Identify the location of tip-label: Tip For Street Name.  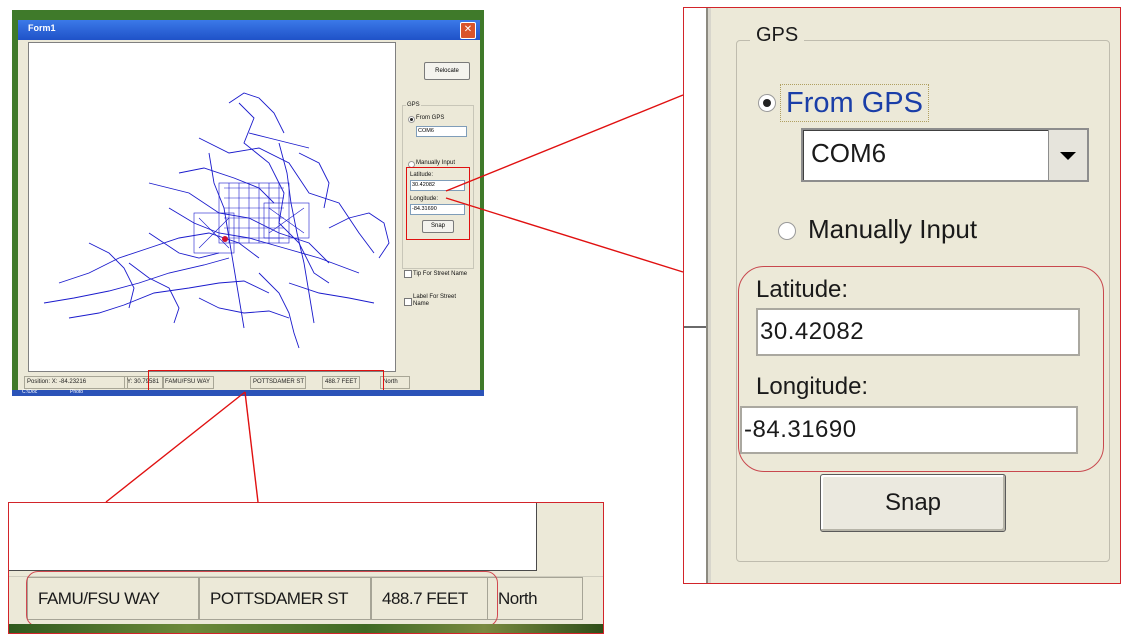
(440, 274).